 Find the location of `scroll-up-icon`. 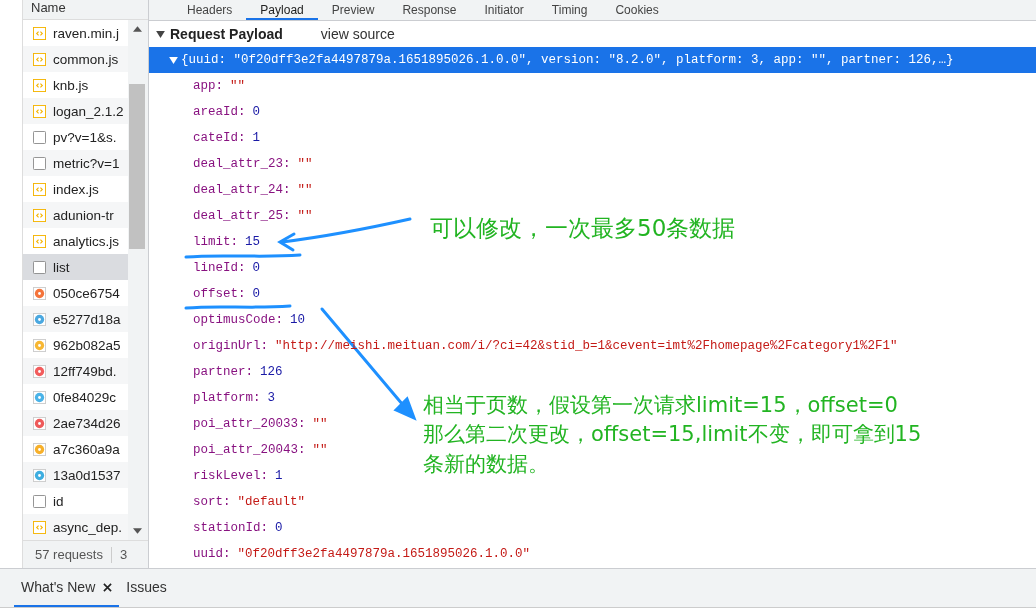

scroll-up-icon is located at coordinates (137, 29).